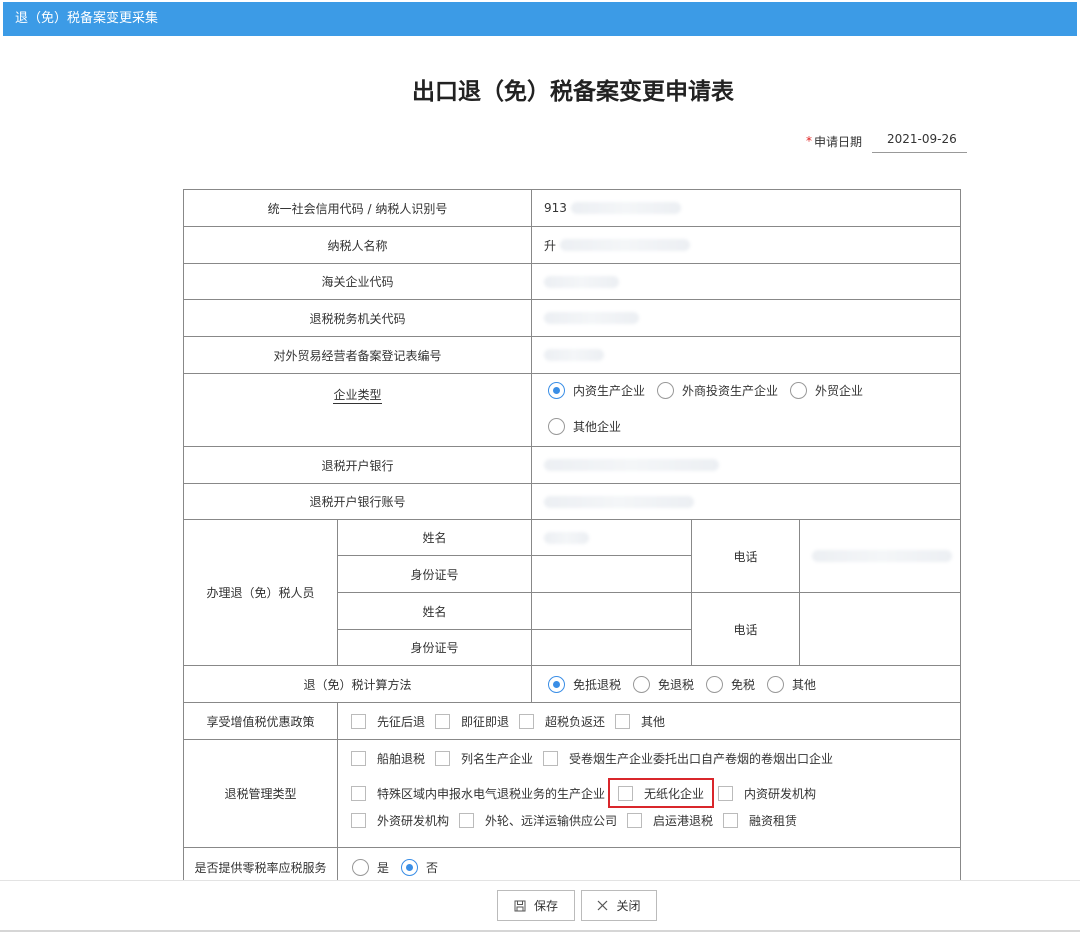 The width and height of the screenshot is (1080, 933). What do you see at coordinates (370, 867) in the screenshot?
I see `zero-rate-radio-yes: 是` at bounding box center [370, 867].